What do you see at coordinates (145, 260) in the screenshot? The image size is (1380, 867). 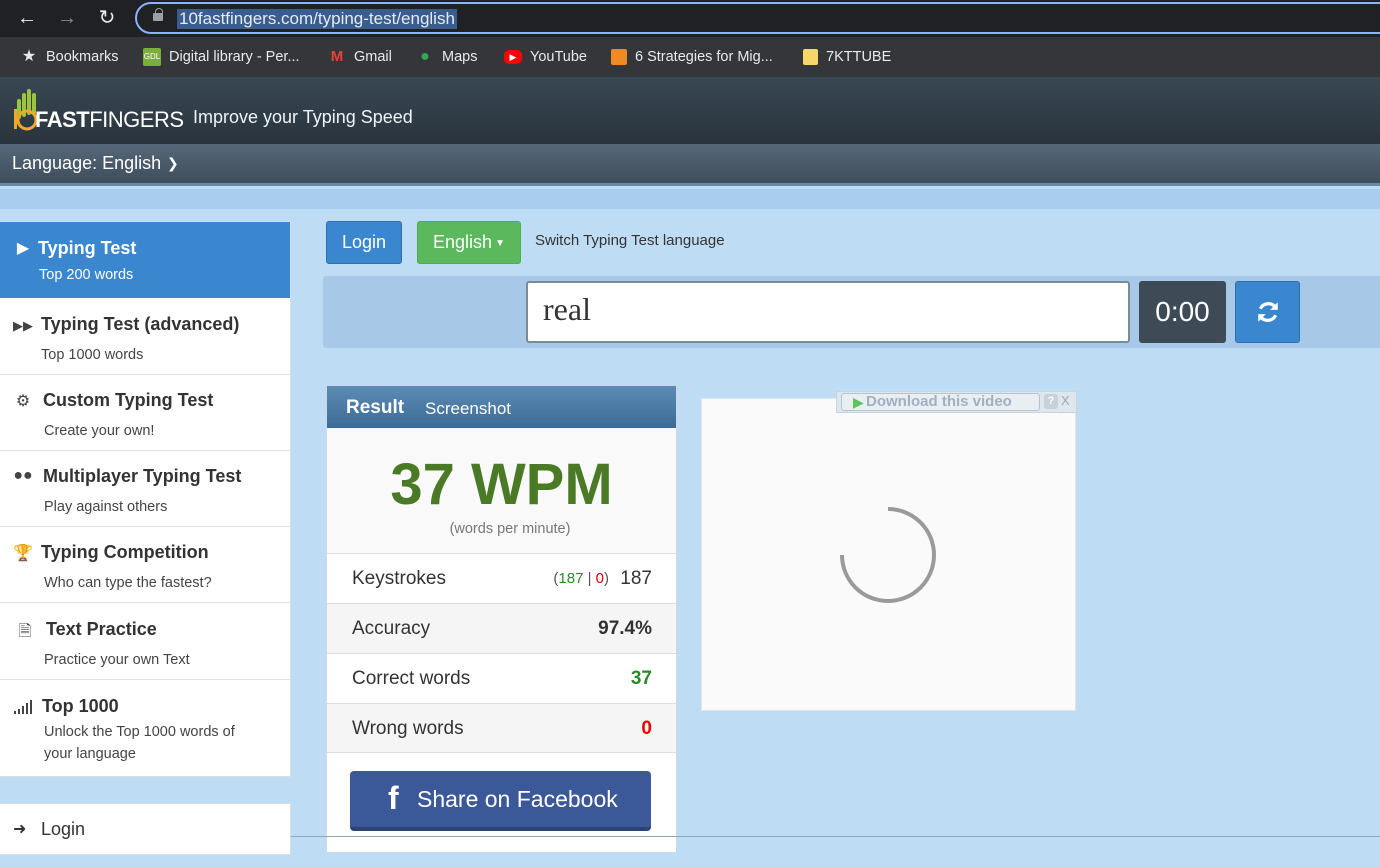 I see `sidebar-item-typing-test: ▶ Typing Test Top 200 words` at bounding box center [145, 260].